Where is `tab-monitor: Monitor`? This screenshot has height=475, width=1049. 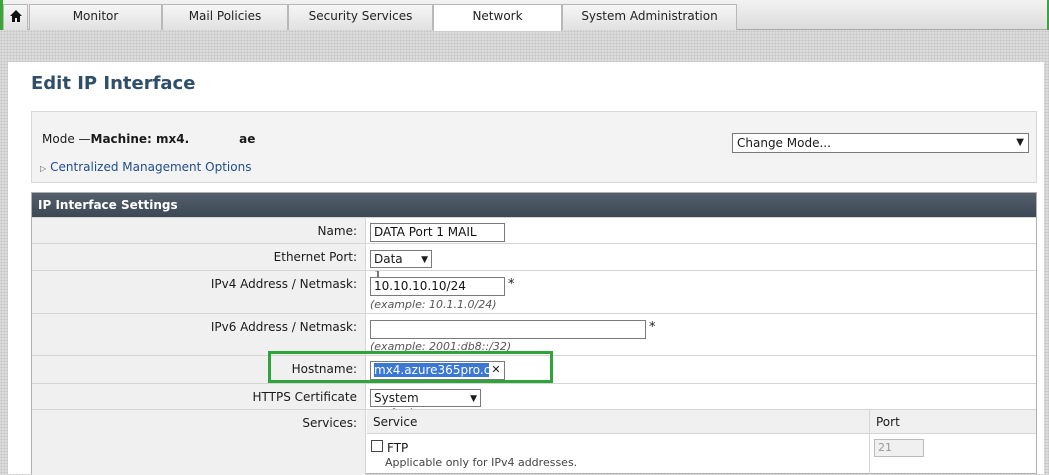
tab-monitor: Monitor is located at coordinates (95, 17).